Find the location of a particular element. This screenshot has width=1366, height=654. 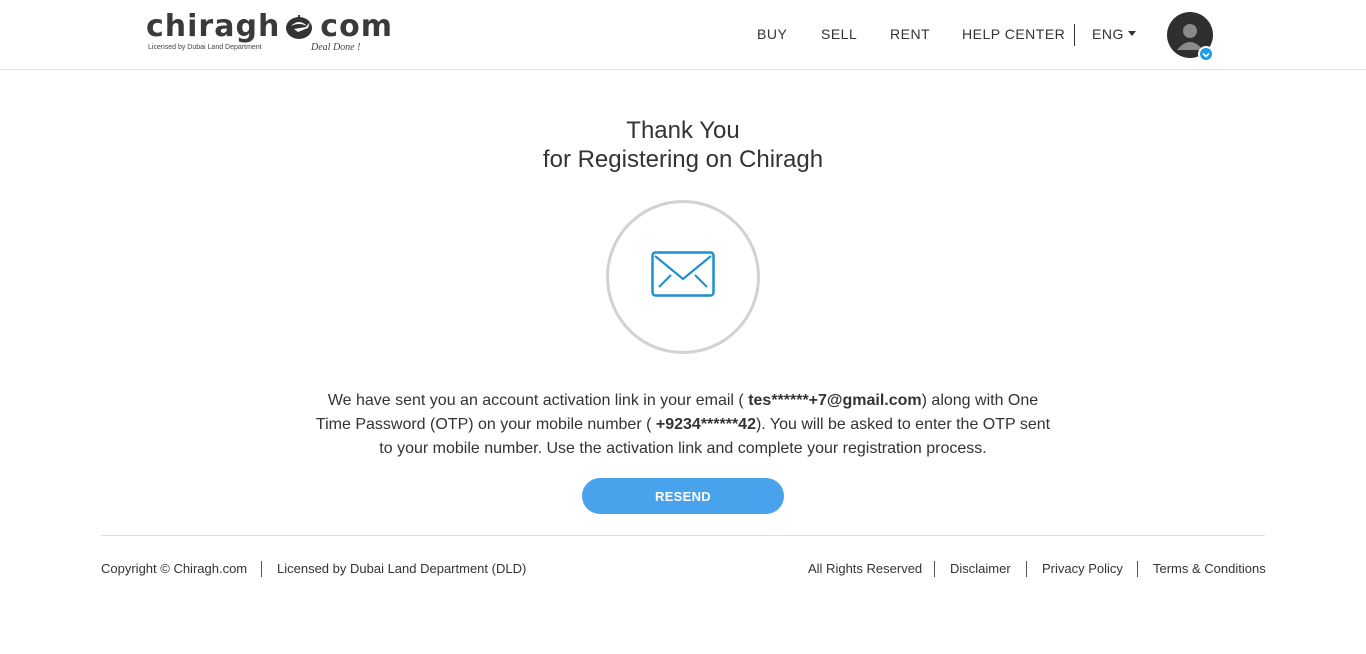

logo-wordmark: chiragh com is located at coordinates (269, 27).